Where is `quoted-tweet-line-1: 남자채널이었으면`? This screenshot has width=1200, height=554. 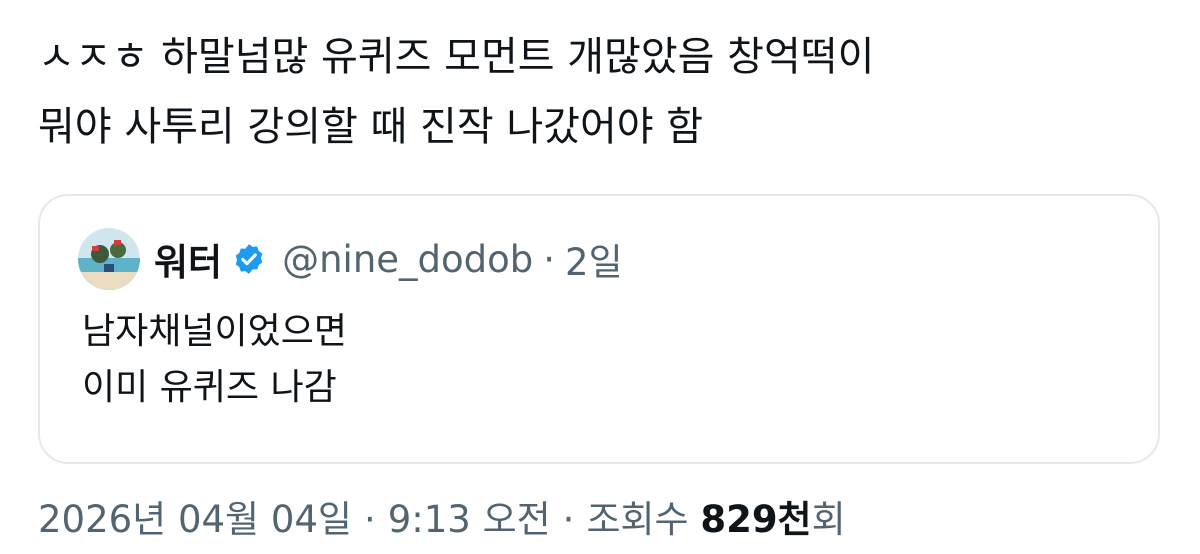
quoted-tweet-line-1: 남자채널이었으면 is located at coordinates (214, 331).